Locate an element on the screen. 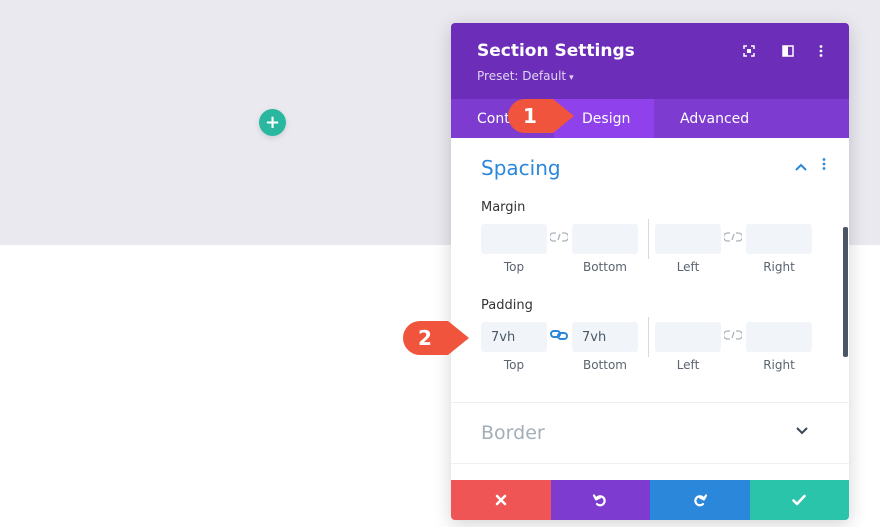  panel-title: Section Settings is located at coordinates (556, 51).